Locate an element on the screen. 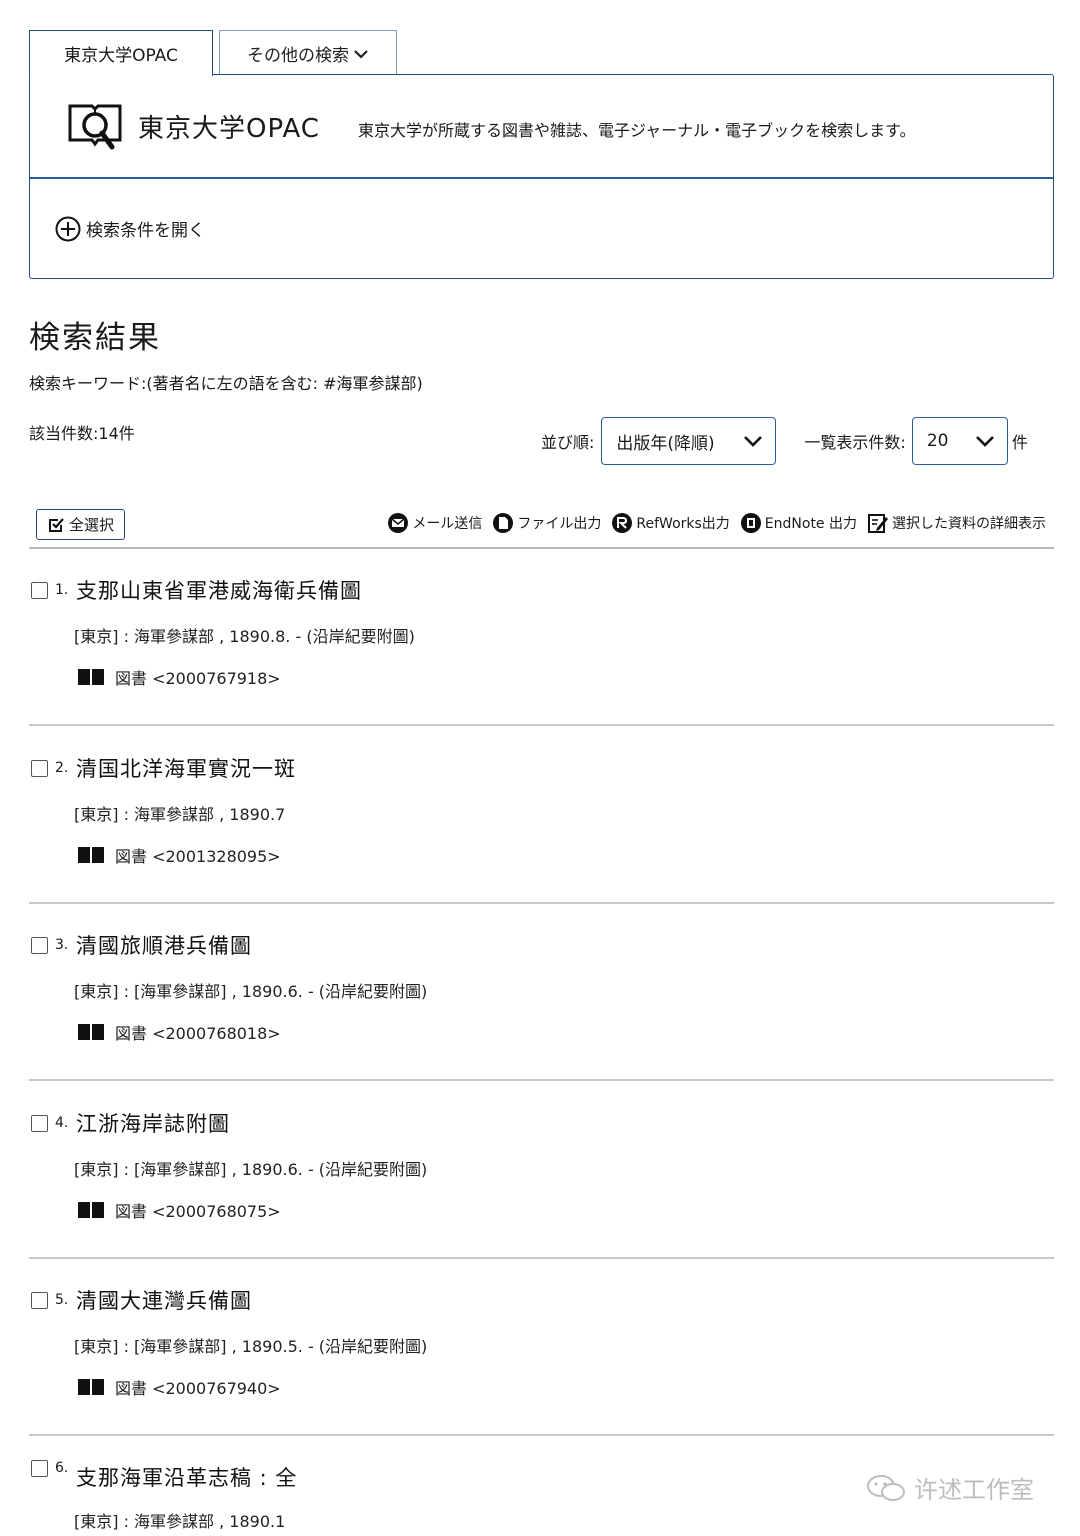 Image resolution: width=1080 pixels, height=1536 pixels. sort-select: 出版年(降順) is located at coordinates (689, 441).